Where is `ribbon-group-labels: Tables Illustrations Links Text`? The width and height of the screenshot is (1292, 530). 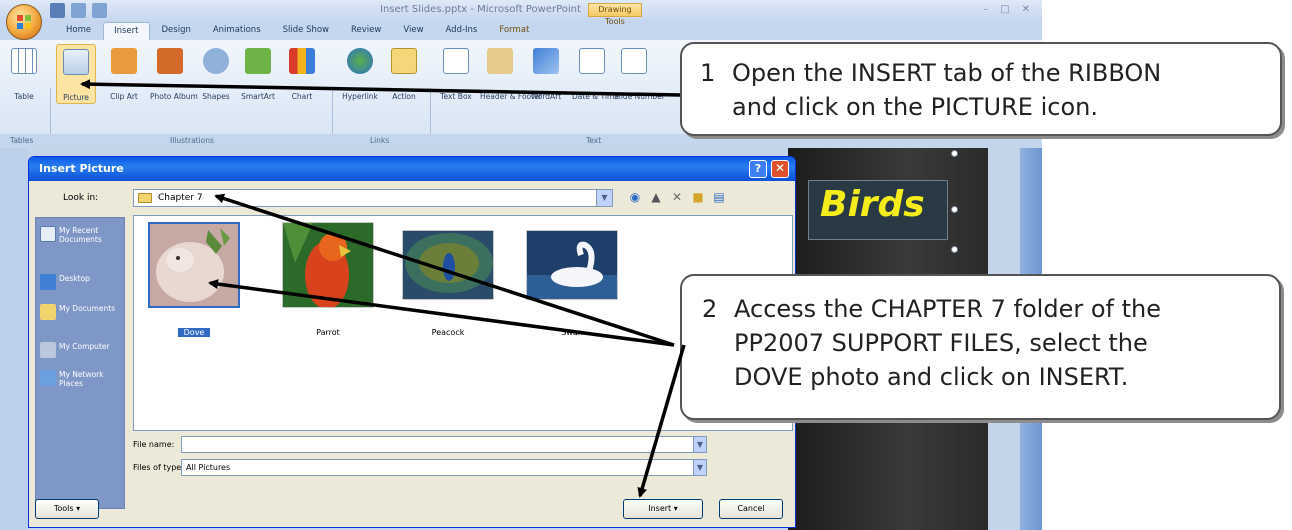
ribbon-group-labels: Tables Illustrations Links Text is located at coordinates (521, 141).